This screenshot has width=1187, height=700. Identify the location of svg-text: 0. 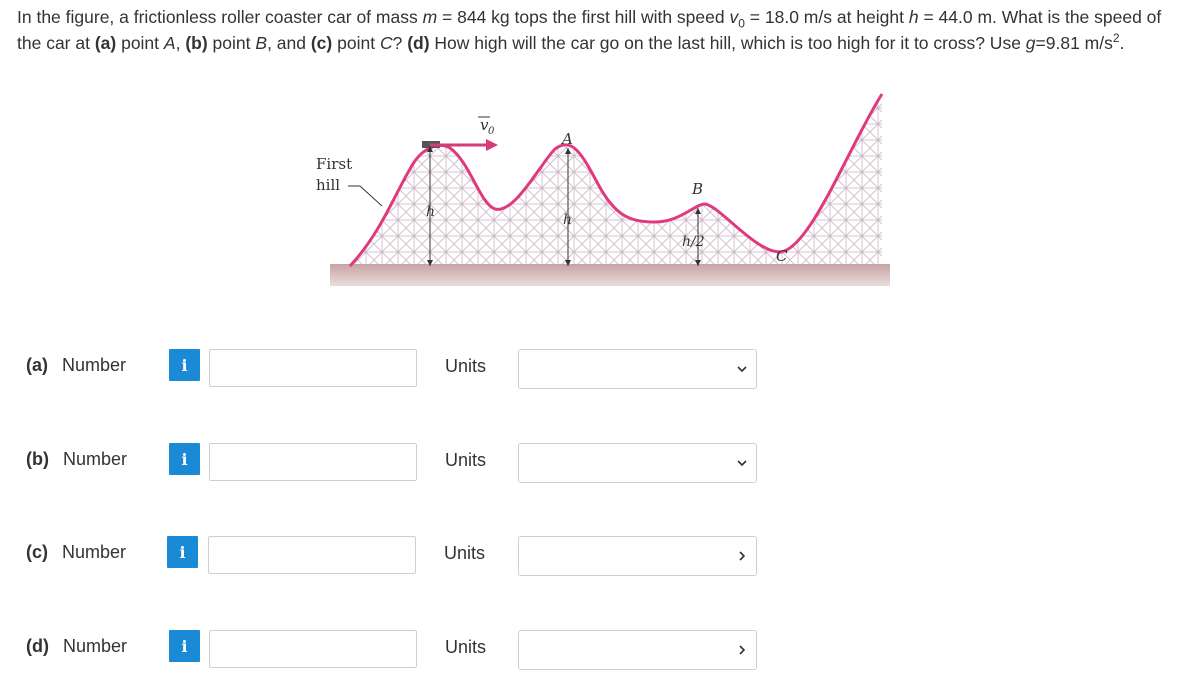
(491, 131).